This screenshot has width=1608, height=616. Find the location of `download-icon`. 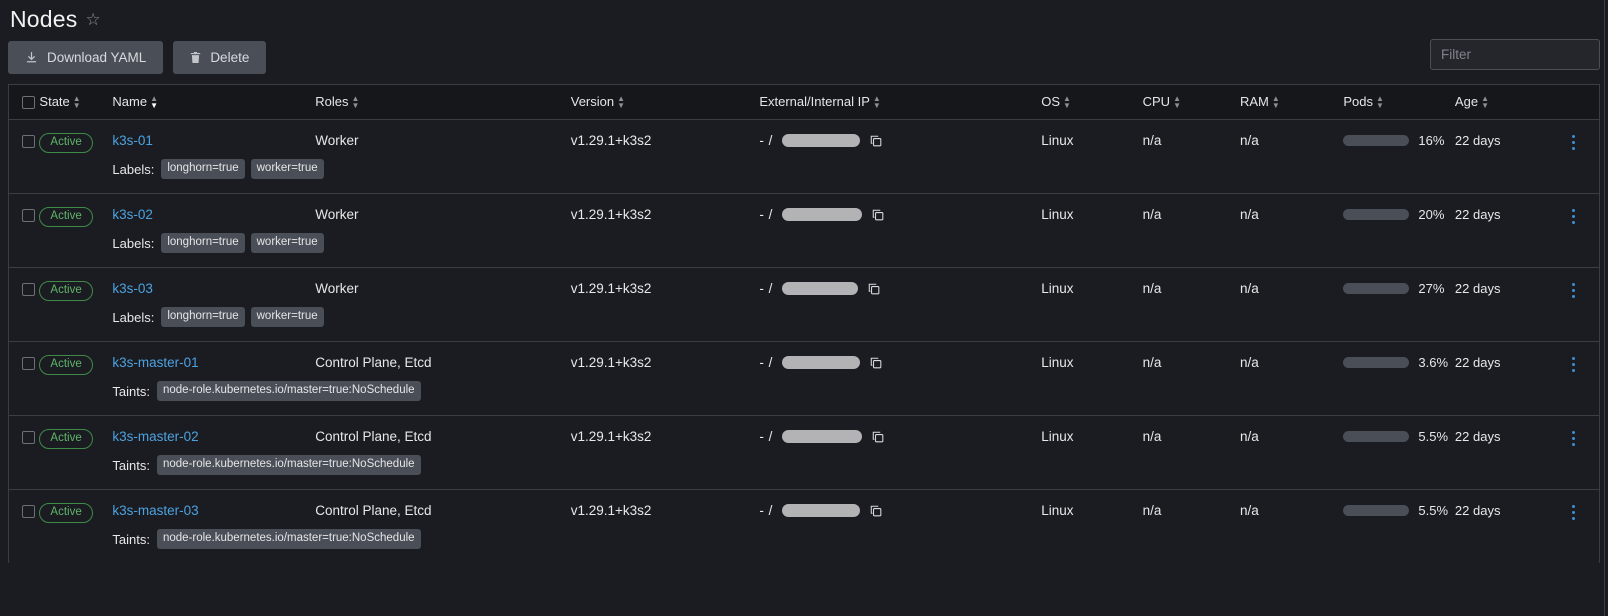

download-icon is located at coordinates (31, 57).